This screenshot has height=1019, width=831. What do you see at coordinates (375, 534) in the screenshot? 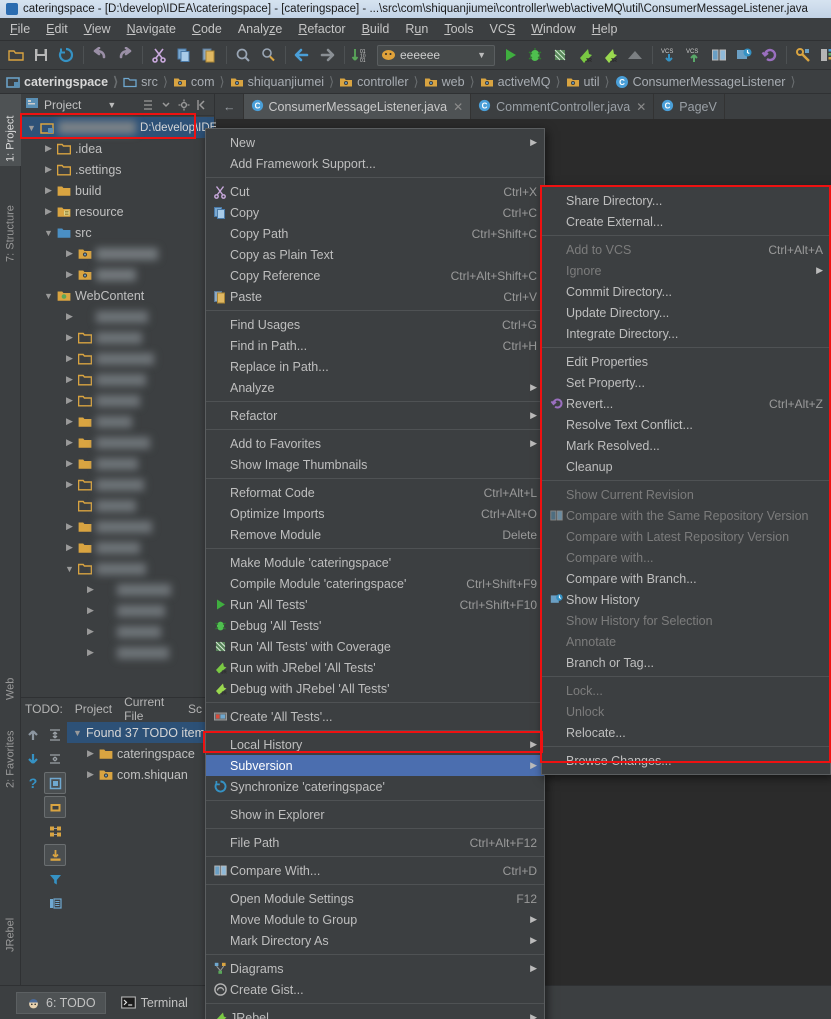
I see `menu-item-remove-module: Remove Module Delete` at bounding box center [375, 534].